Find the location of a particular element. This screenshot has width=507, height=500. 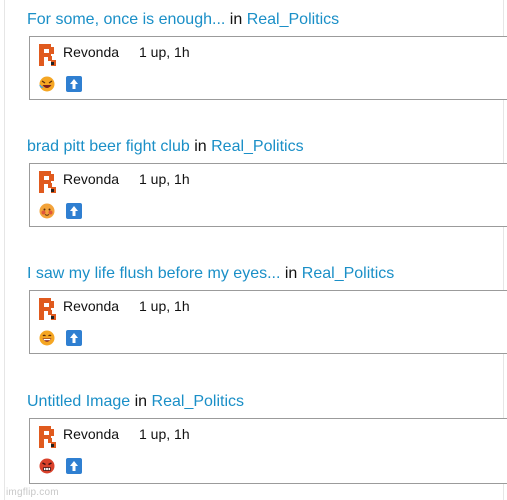

post-headline: Untitled Image in Real_Politics is located at coordinates (135, 402).